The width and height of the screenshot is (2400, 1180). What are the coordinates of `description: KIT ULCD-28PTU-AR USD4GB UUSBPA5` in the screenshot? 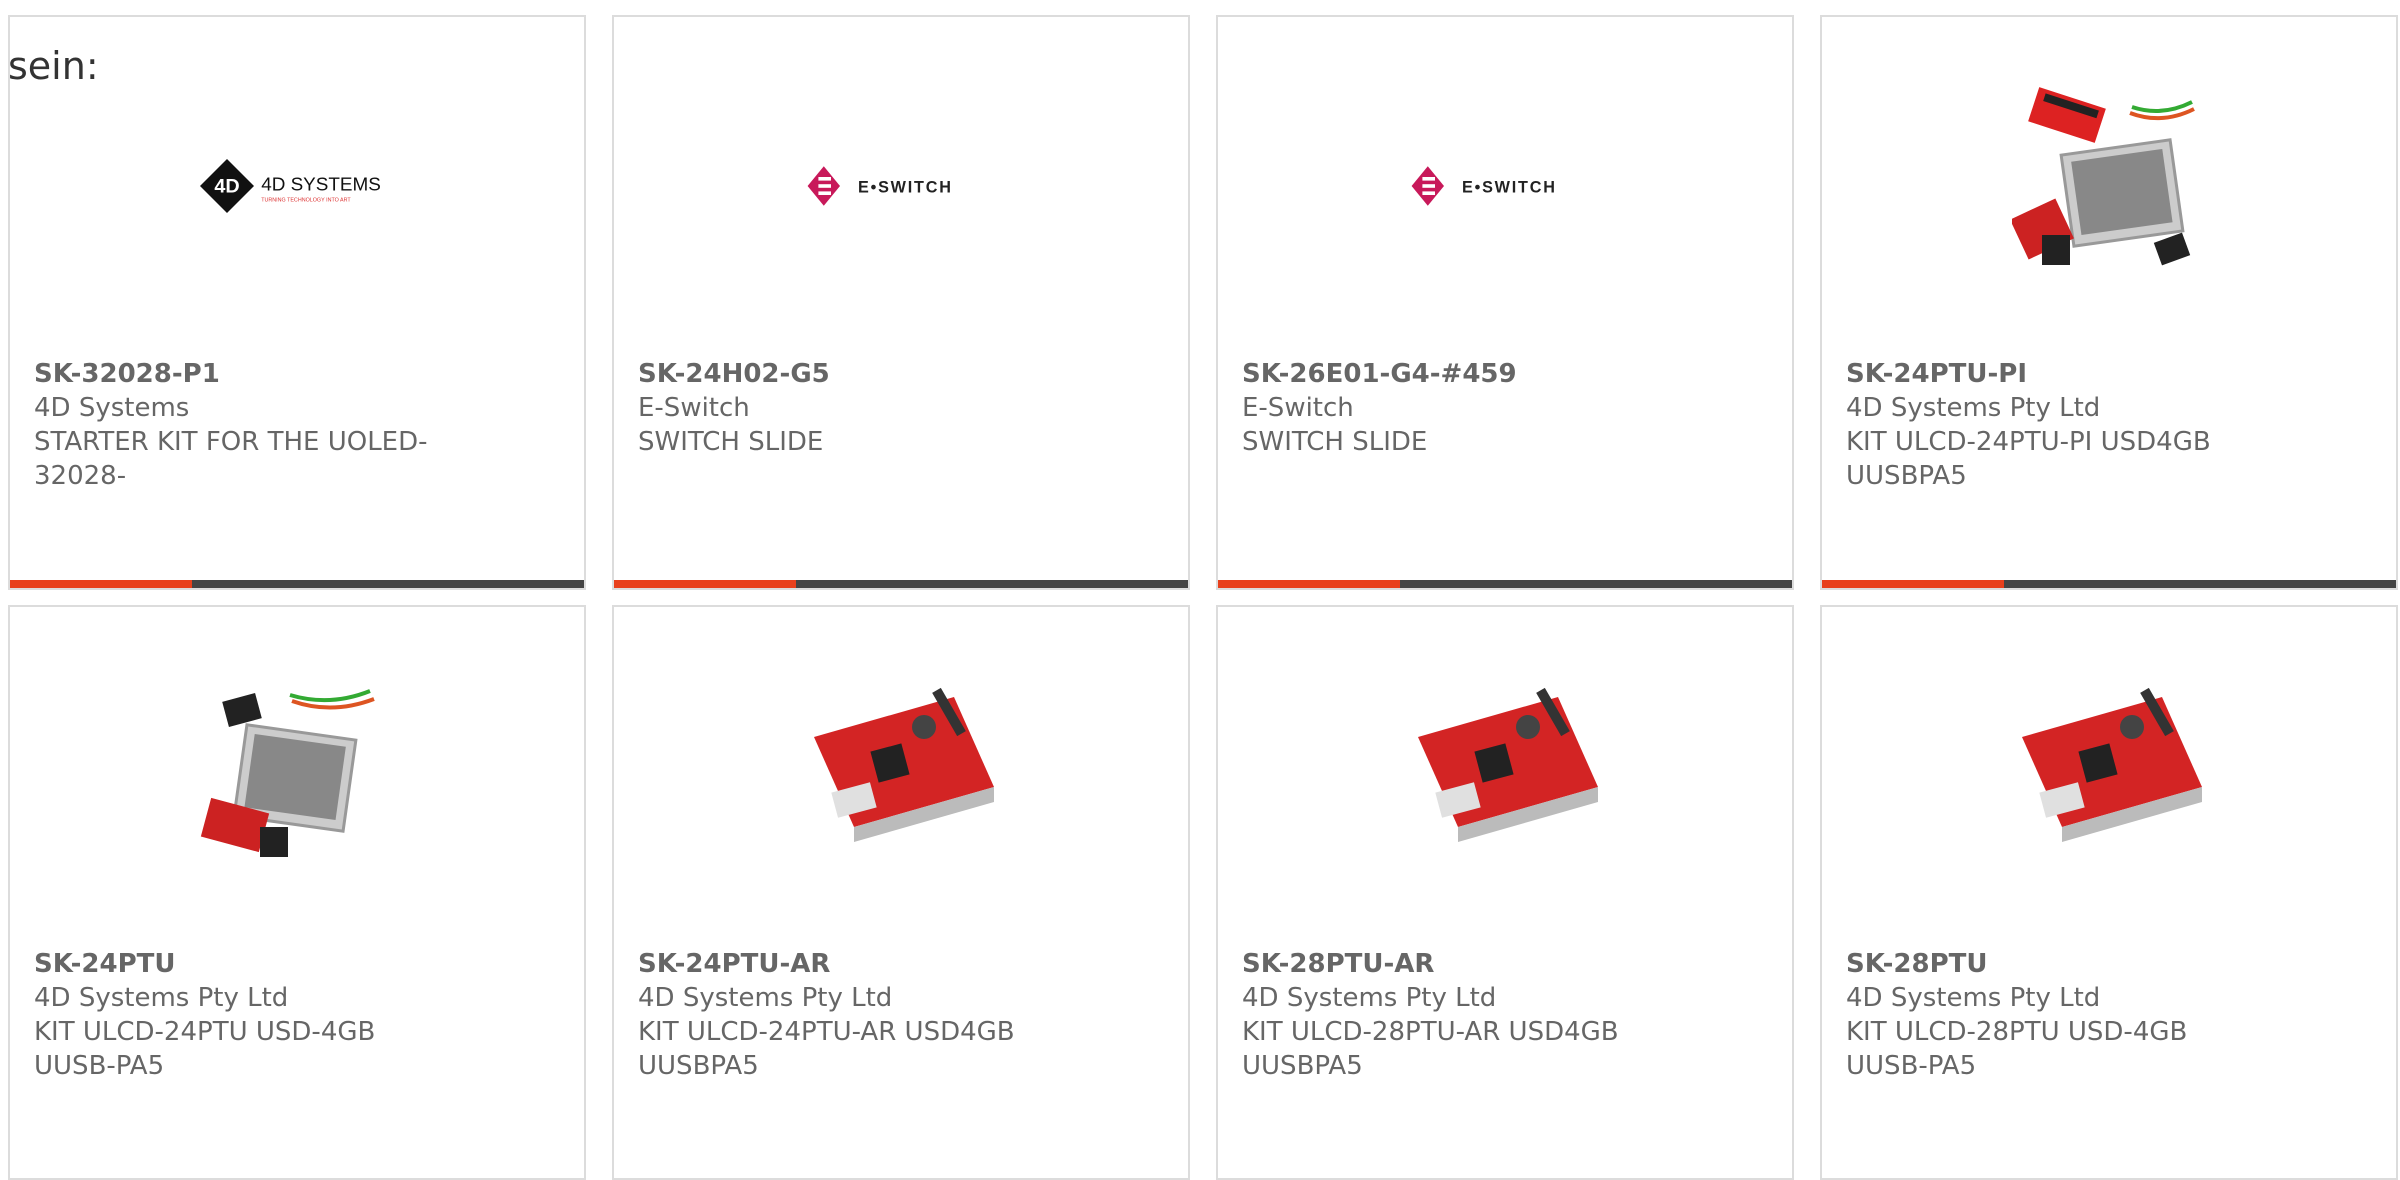 It's located at (1430, 1049).